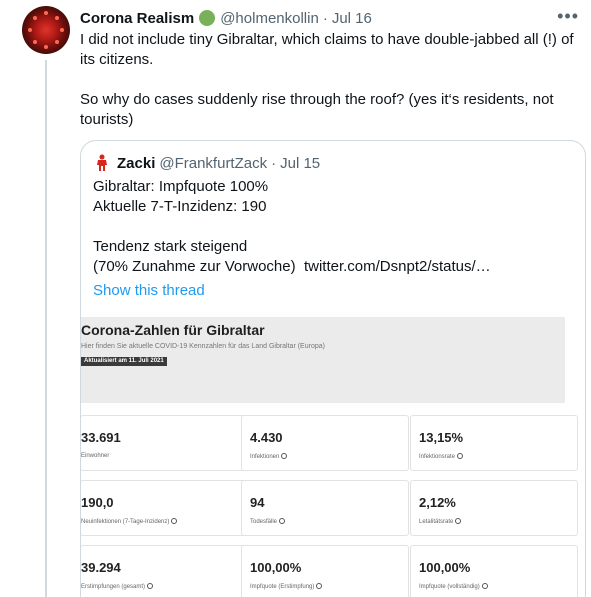  I want to click on stat-value: 94, so click(257, 502).